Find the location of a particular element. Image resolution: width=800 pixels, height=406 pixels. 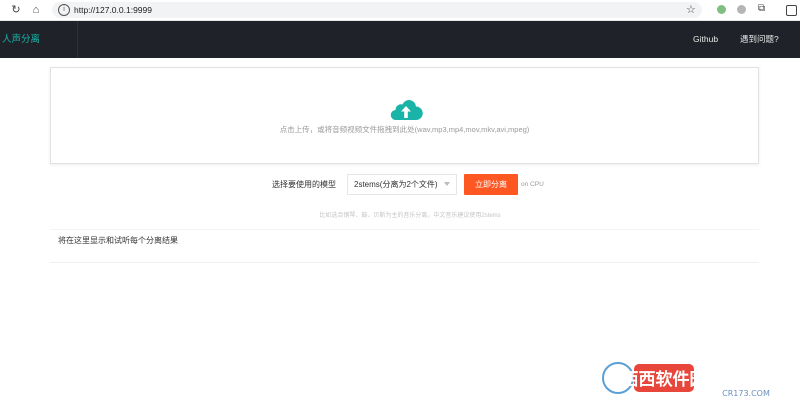

home-icon: ⌂ is located at coordinates (36, 10).